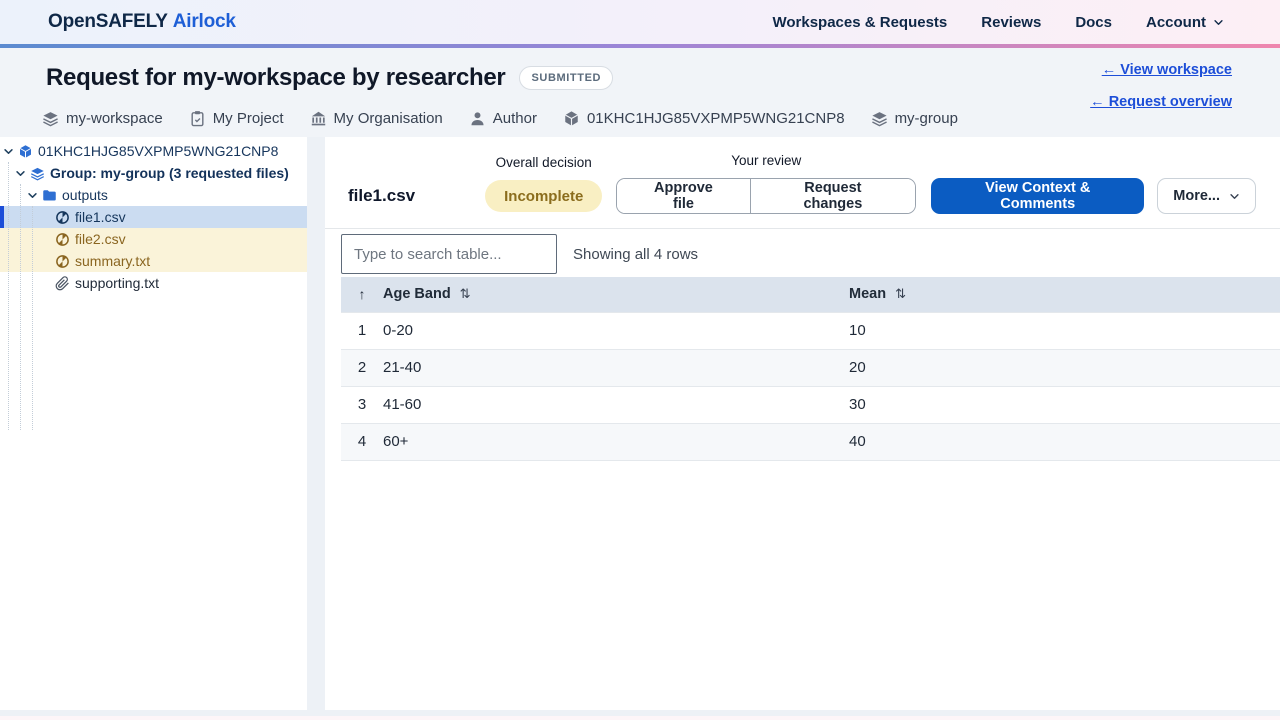 This screenshot has width=1280, height=720. What do you see at coordinates (153, 217) in the screenshot?
I see `tree-item-file1: file1.csv` at bounding box center [153, 217].